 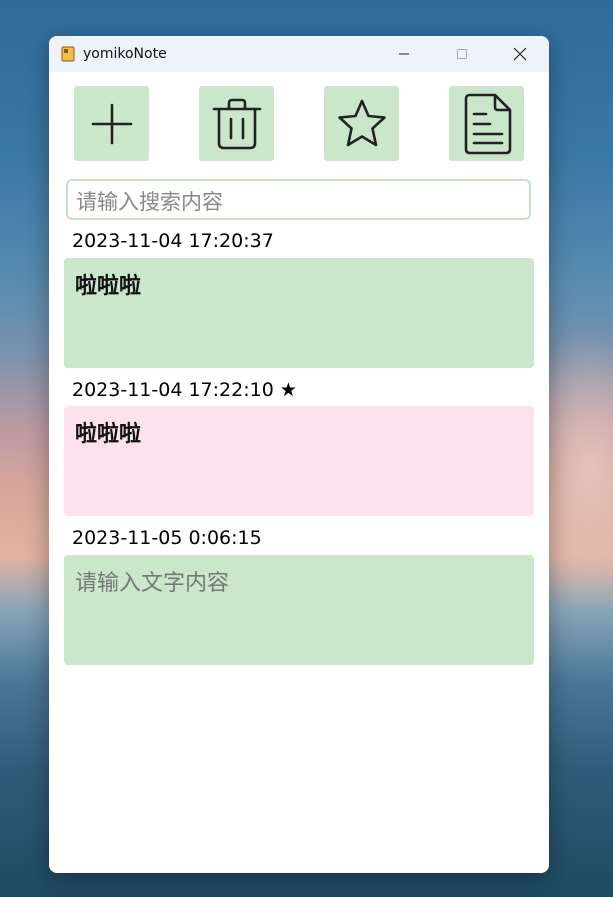 I want to click on note-card: 请输入文字内容, so click(x=299, y=610).